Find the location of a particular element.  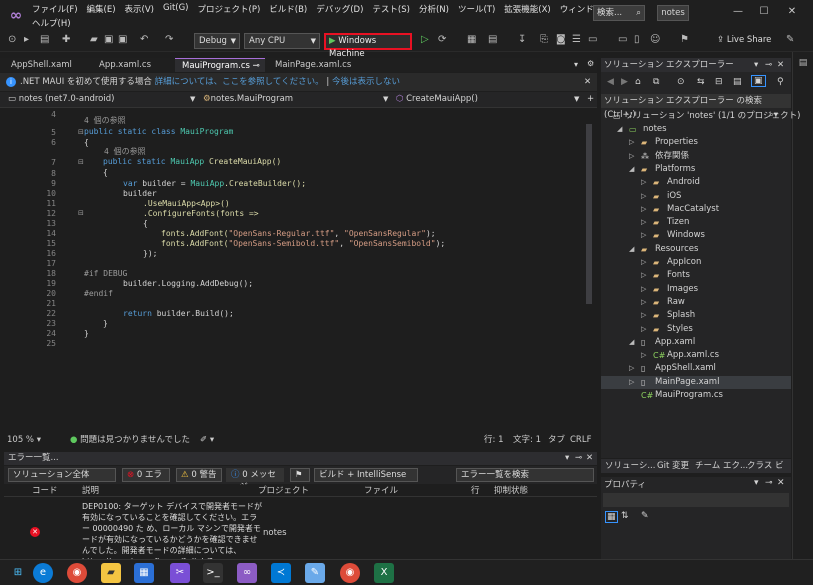

tree-item: ◢ ▰ Platforms is located at coordinates (696, 169).